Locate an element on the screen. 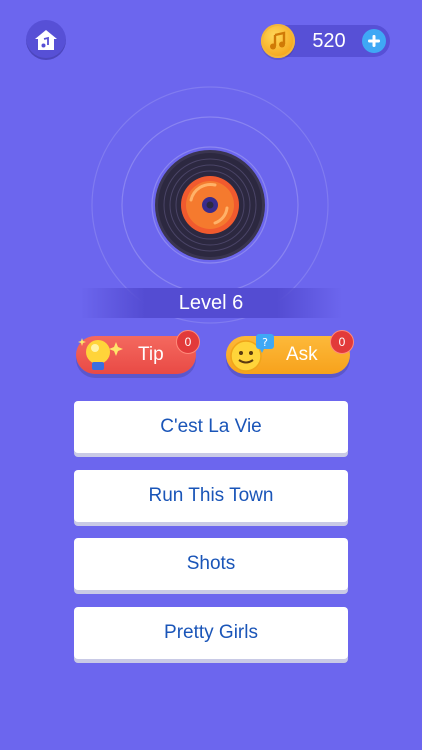 This screenshot has height=750, width=422. tip-button: Tip 0 is located at coordinates (138, 352).